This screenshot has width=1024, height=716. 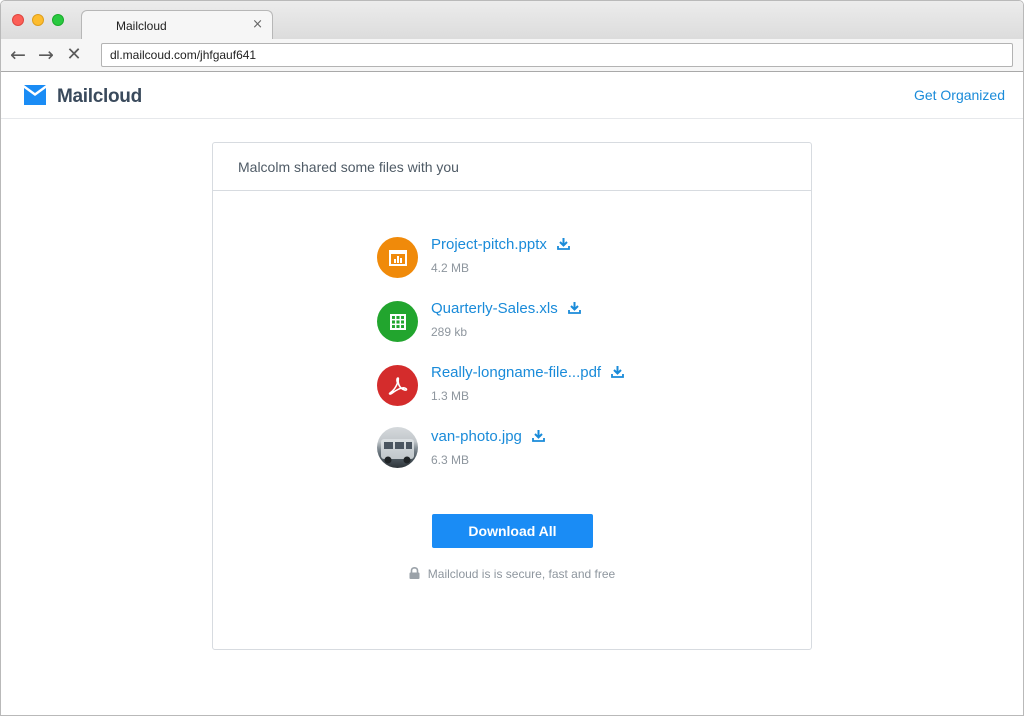 I want to click on photo-thumbnail, so click(x=397, y=447).